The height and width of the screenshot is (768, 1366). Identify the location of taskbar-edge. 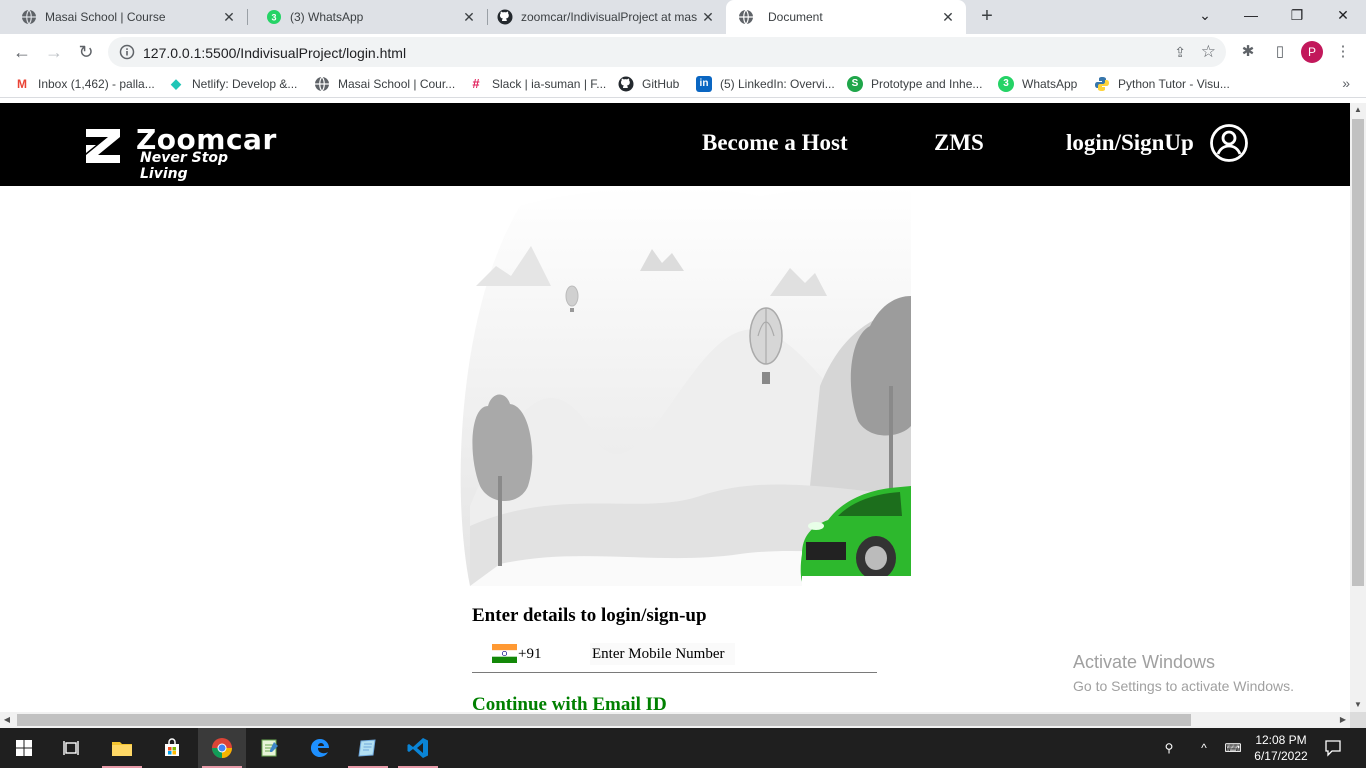
(320, 748).